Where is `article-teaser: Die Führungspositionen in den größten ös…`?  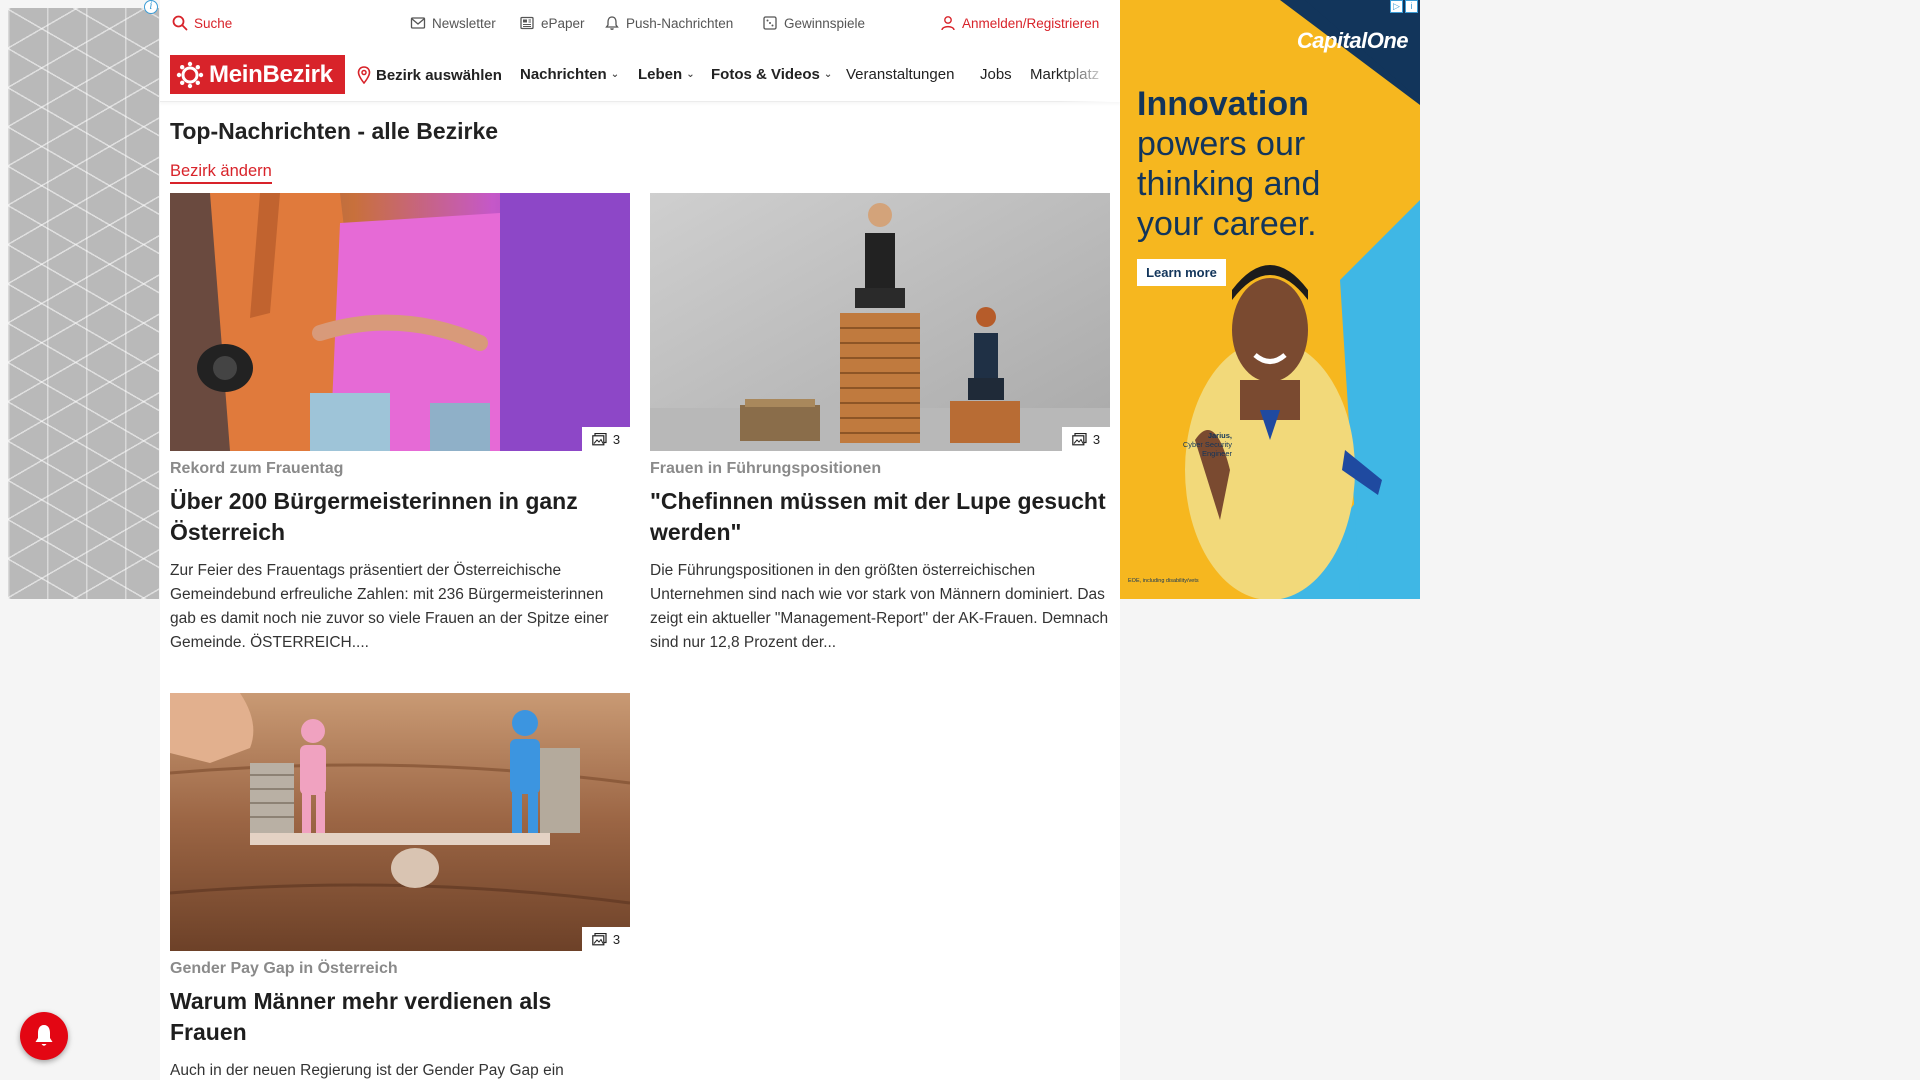 article-teaser: Die Führungspositionen in den größten ös… is located at coordinates (879, 606).